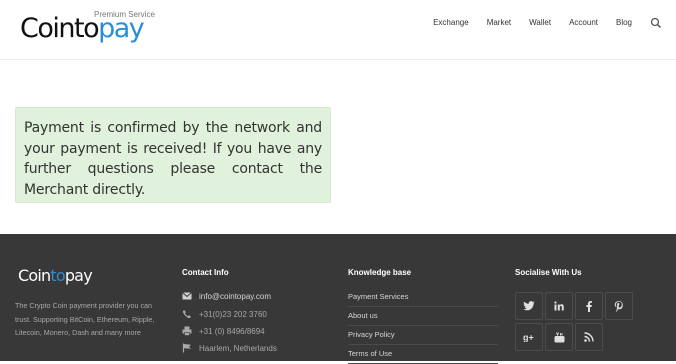 Image resolution: width=676 pixels, height=364 pixels. What do you see at coordinates (235, 296) in the screenshot?
I see `contact-email: info@cointopay.com` at bounding box center [235, 296].